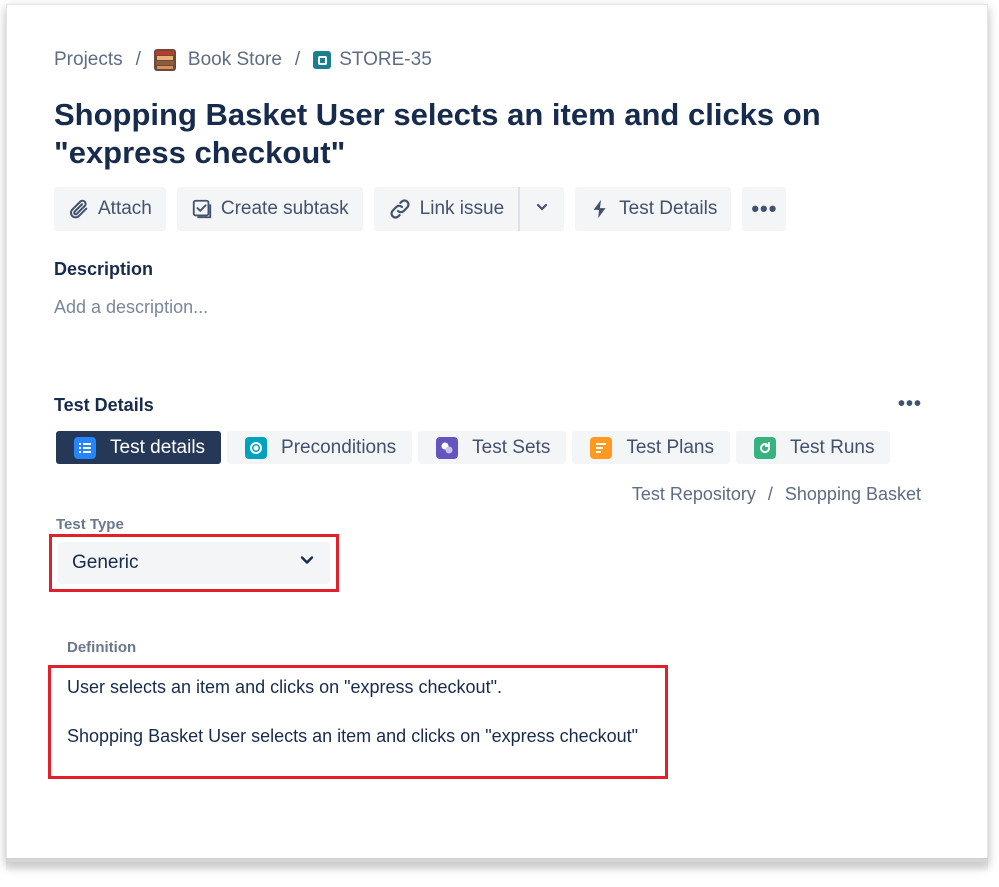  What do you see at coordinates (601, 447) in the screenshot?
I see `test-plans-icon` at bounding box center [601, 447].